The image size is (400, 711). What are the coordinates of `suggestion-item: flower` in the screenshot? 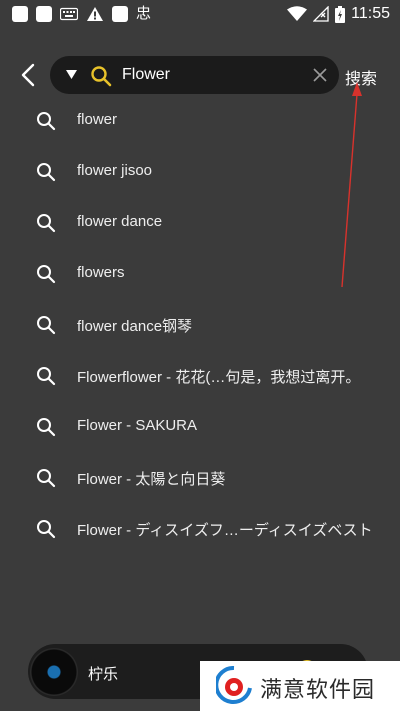 It's located at (200, 120).